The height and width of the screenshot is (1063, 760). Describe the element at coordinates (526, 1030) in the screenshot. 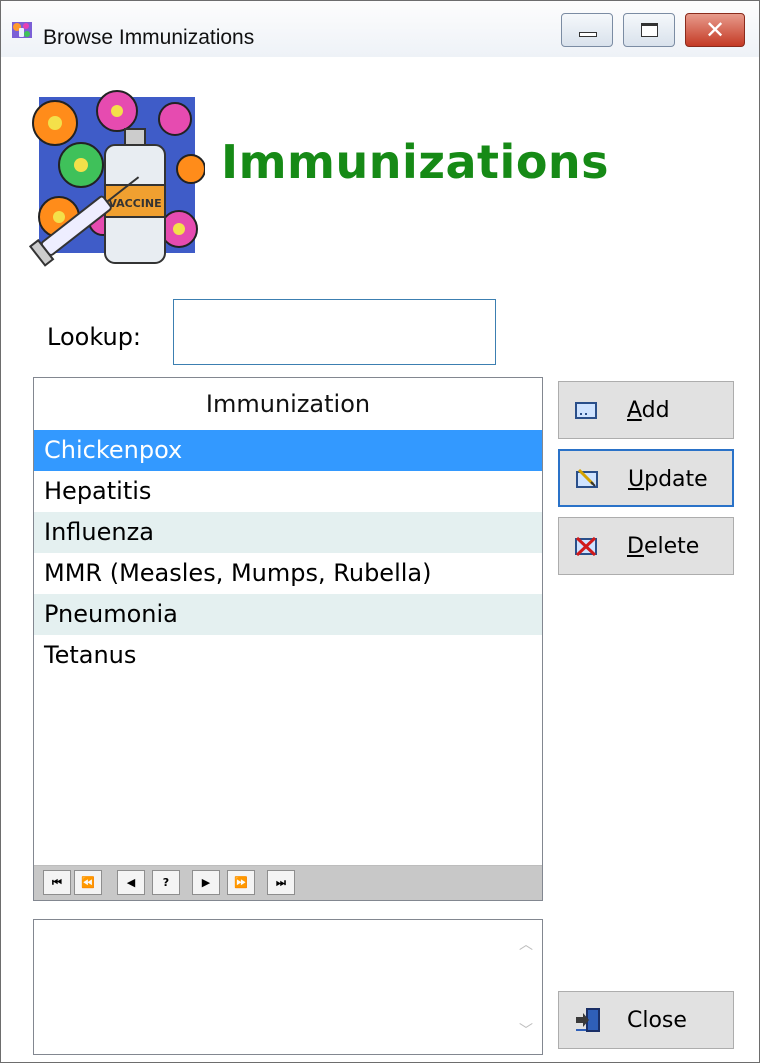

I see `scroll-down-icon: ﹀` at that location.